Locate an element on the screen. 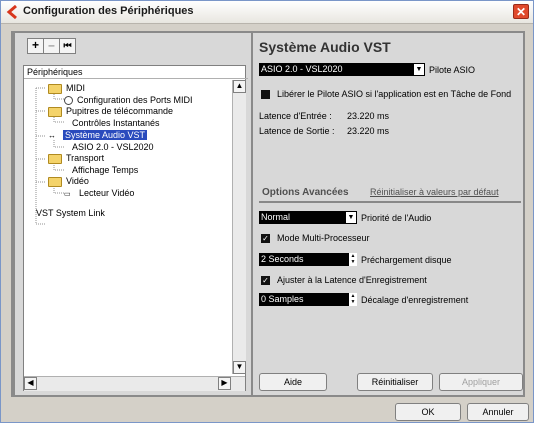 The height and width of the screenshot is (423, 534). advanced-options-title: Options Avancées is located at coordinates (305, 192).